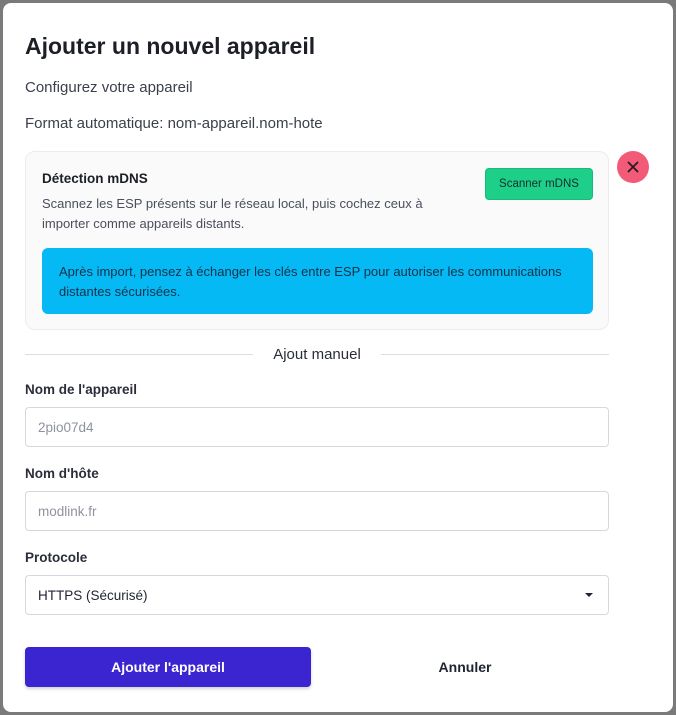 Image resolution: width=676 pixels, height=715 pixels. I want to click on chevron-down-icon, so click(589, 595).